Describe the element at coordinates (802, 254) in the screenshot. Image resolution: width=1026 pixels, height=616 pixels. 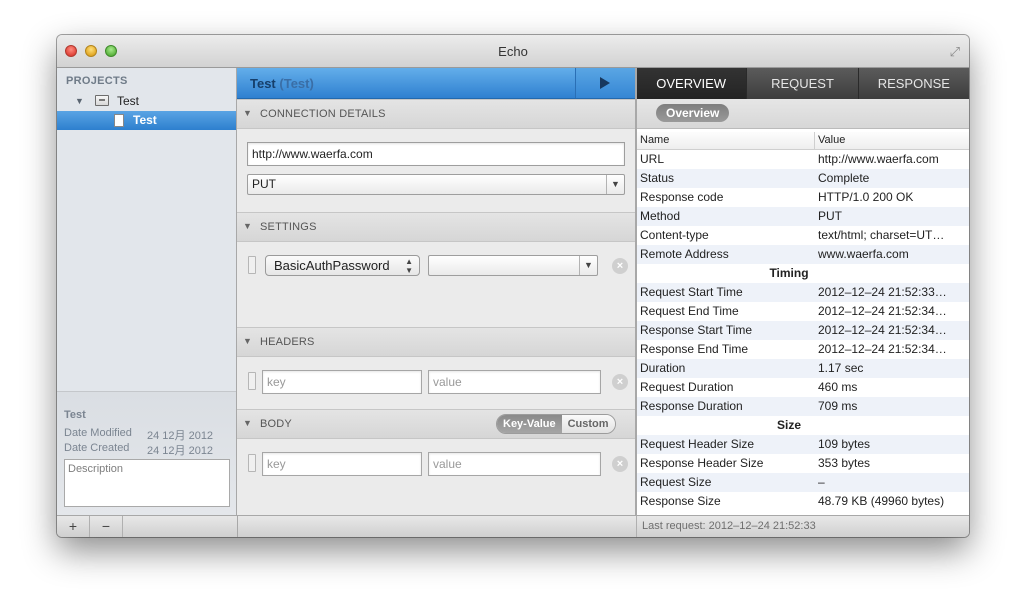
I see `table-row: Remote Address www.waerfa.com` at that location.